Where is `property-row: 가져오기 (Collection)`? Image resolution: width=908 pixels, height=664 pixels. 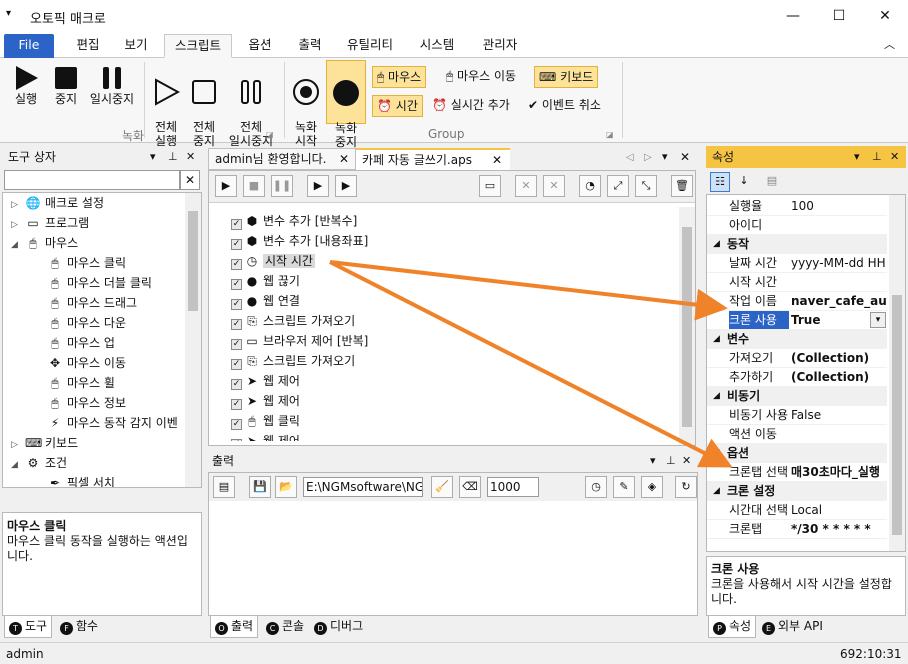 property-row: 가져오기 (Collection) is located at coordinates (797, 358).